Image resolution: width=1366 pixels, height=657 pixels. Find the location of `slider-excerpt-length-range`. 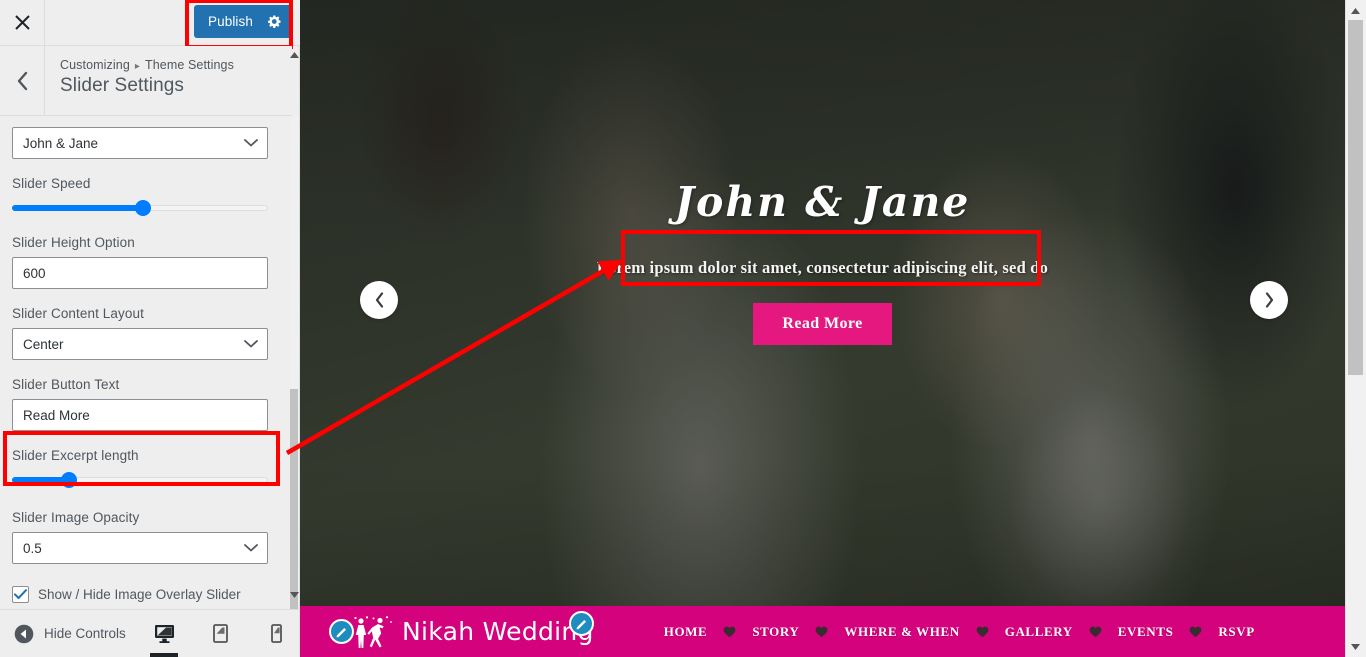

slider-excerpt-length-range is located at coordinates (140, 480).